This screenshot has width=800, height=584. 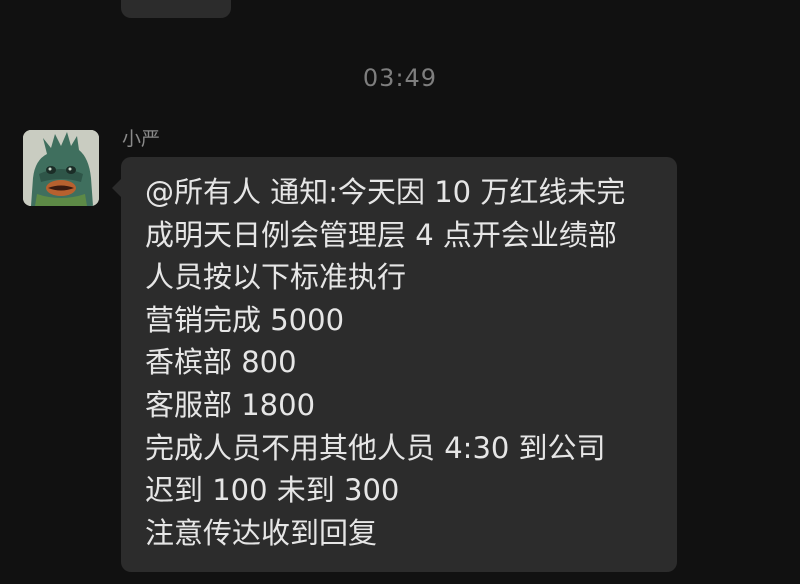 I want to click on green-masked-monster-avatar-icon, so click(x=61, y=168).